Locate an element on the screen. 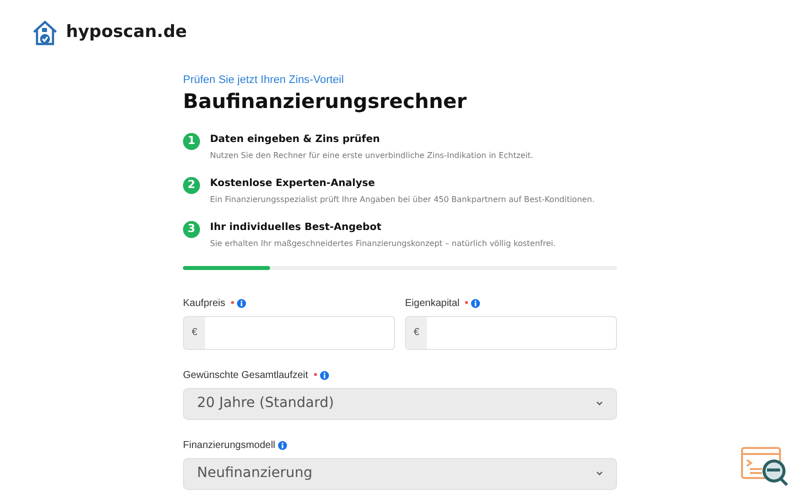 The image size is (800, 500). step-description: Nutzen Sie den Rechner für eine erste unverbindliche Zins-Indikation in Echtzeit. is located at coordinates (372, 156).